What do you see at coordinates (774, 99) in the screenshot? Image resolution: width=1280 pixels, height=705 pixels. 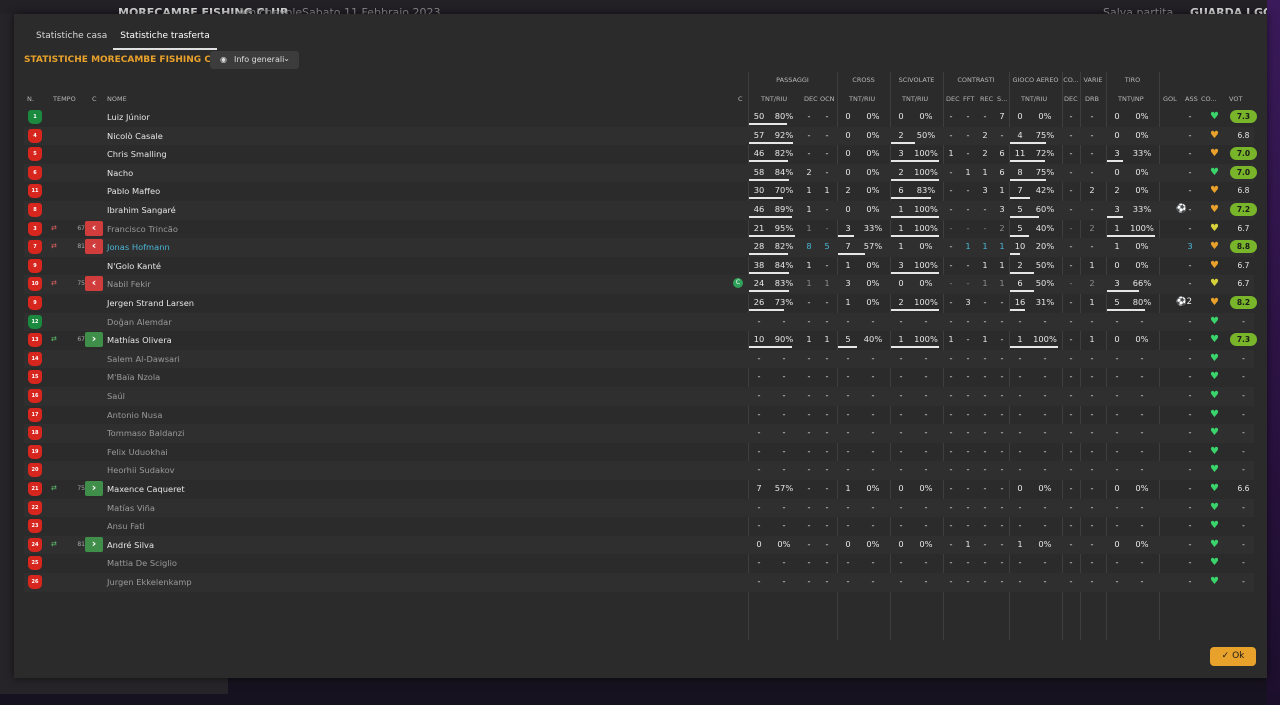 I see `col-pass: TNT/RIU` at bounding box center [774, 99].